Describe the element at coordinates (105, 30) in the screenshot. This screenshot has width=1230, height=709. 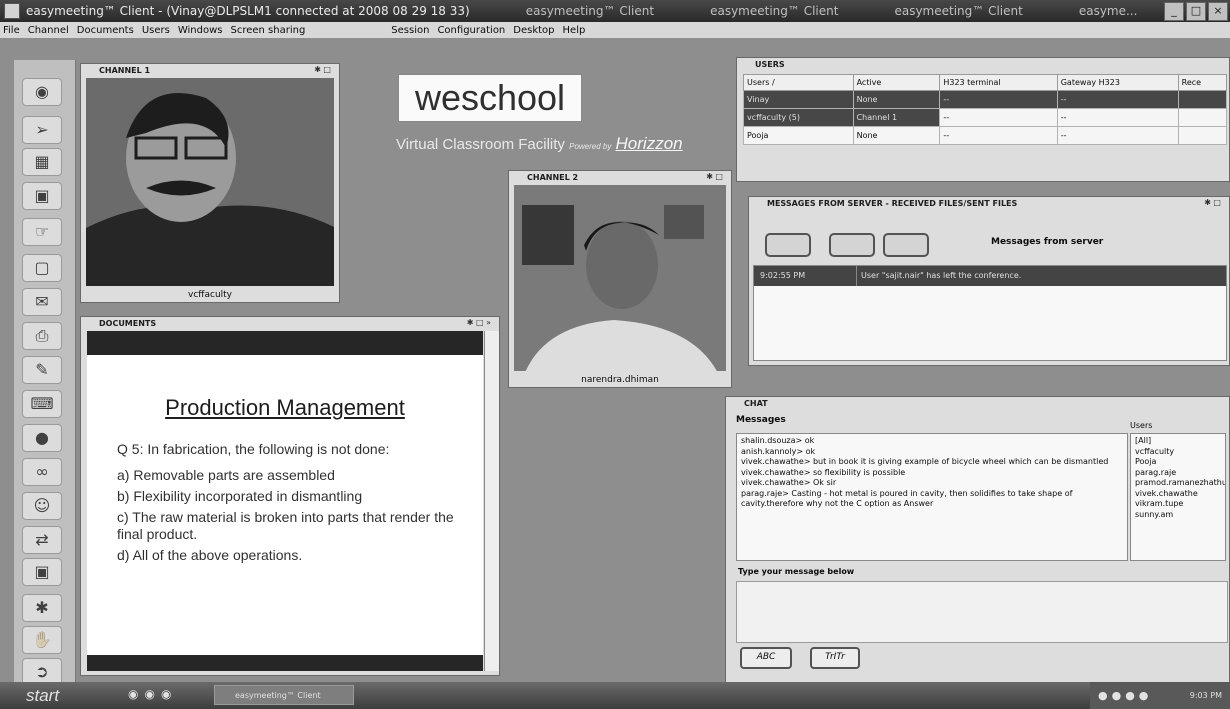
I see `menu-documents: Documents` at that location.